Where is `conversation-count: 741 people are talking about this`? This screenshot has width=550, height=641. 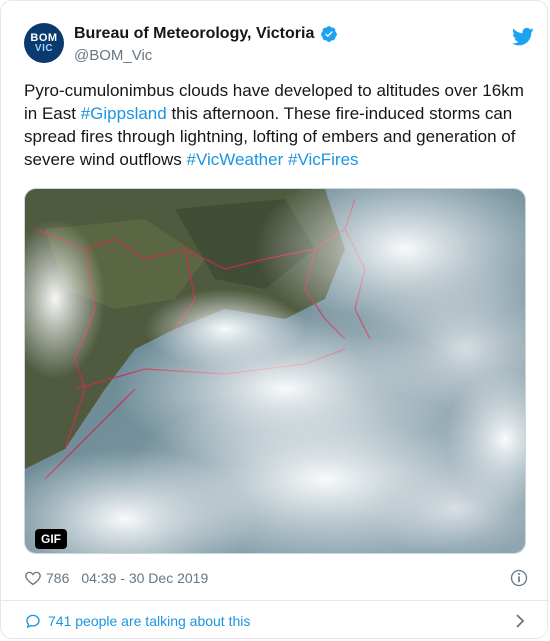
conversation-count: 741 people are talking about this is located at coordinates (149, 621).